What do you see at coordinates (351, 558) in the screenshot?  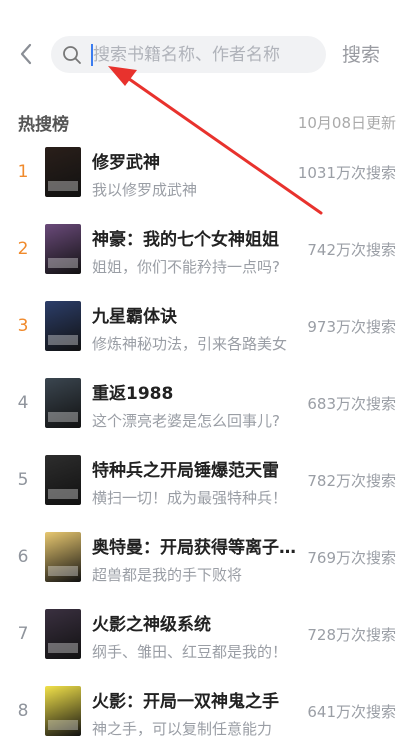 I see `search-count: 769万次搜索` at bounding box center [351, 558].